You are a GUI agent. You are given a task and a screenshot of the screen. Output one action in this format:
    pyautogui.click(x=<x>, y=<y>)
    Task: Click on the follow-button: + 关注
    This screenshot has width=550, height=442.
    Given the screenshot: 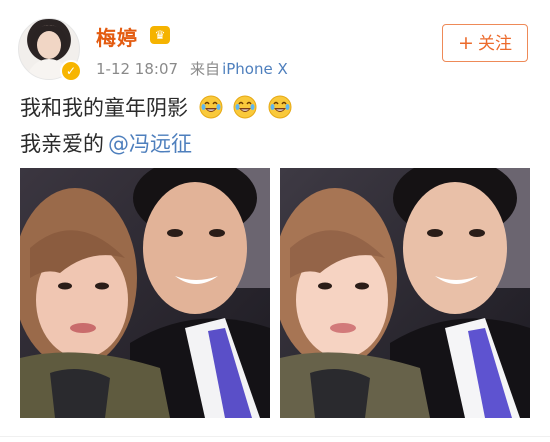 What is the action you would take?
    pyautogui.click(x=485, y=43)
    